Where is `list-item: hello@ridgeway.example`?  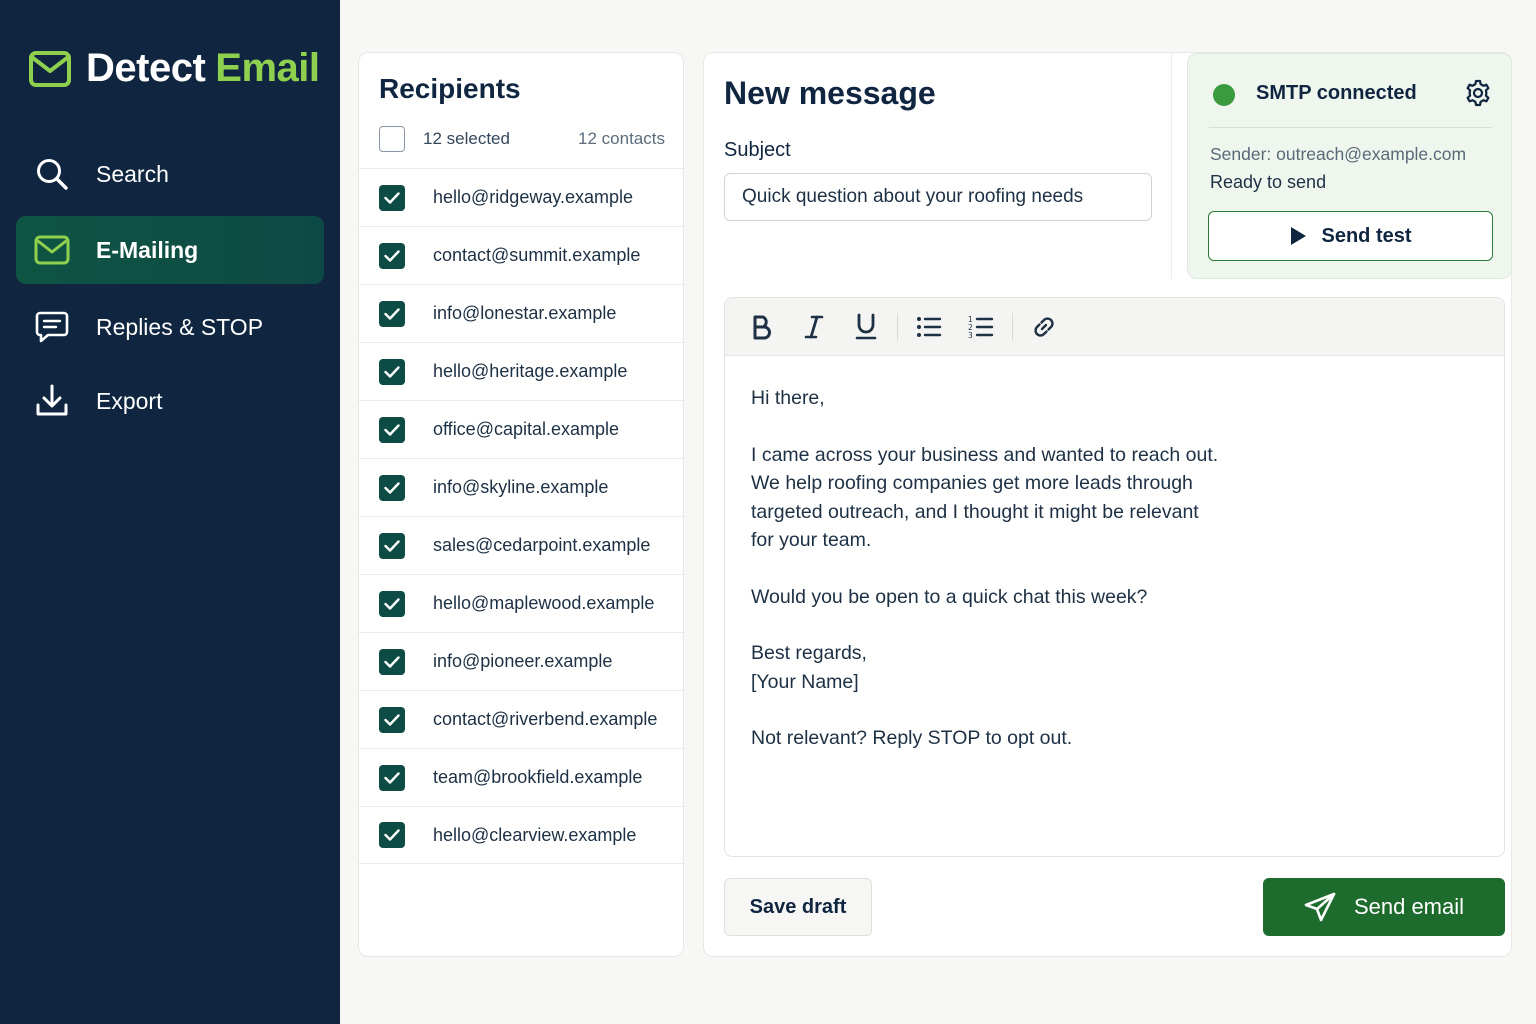 list-item: hello@ridgeway.example is located at coordinates (522, 197).